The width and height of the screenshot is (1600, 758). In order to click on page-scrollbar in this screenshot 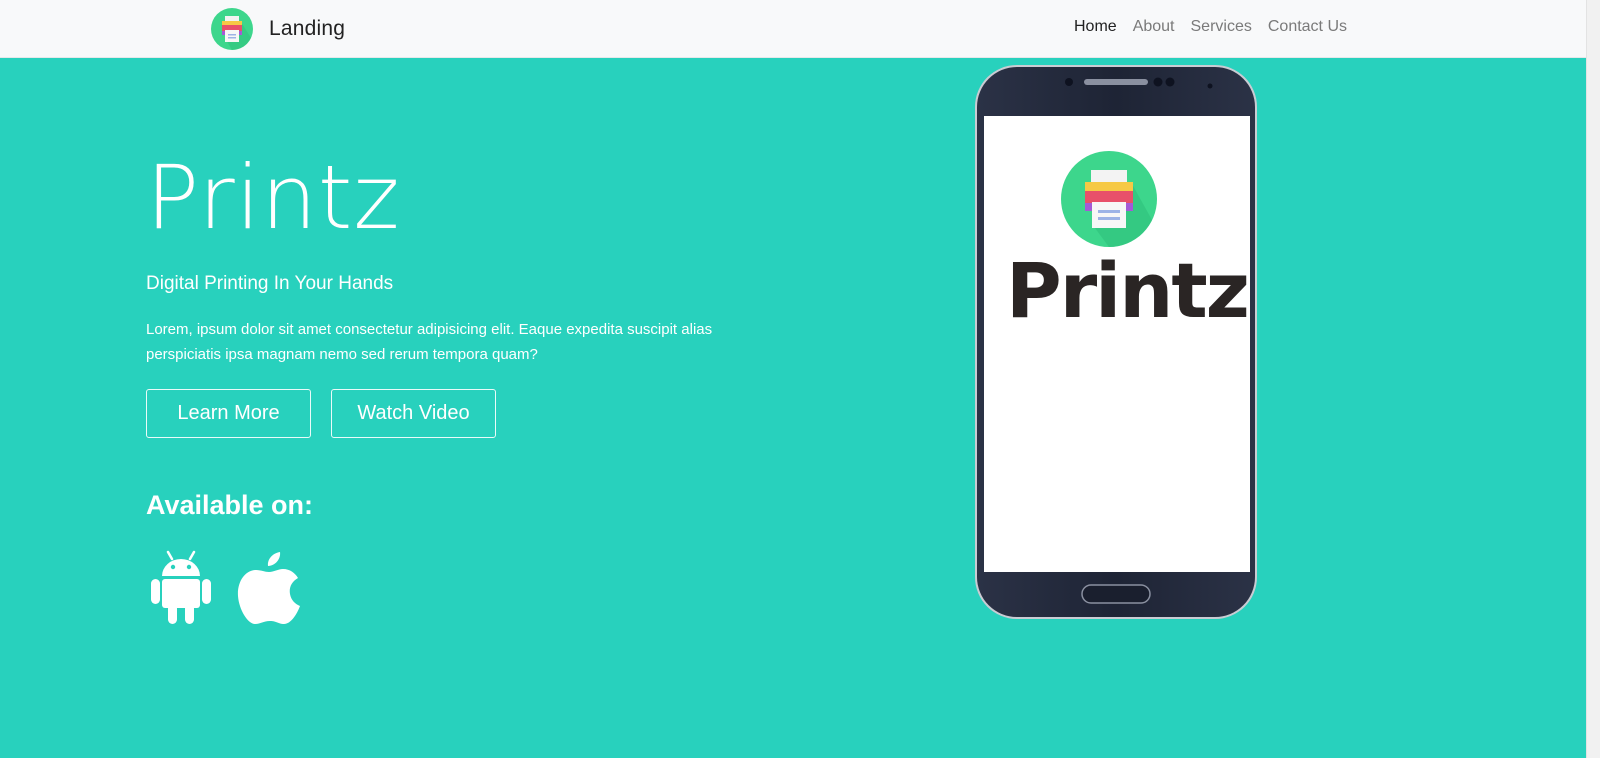, I will do `click(1593, 379)`.